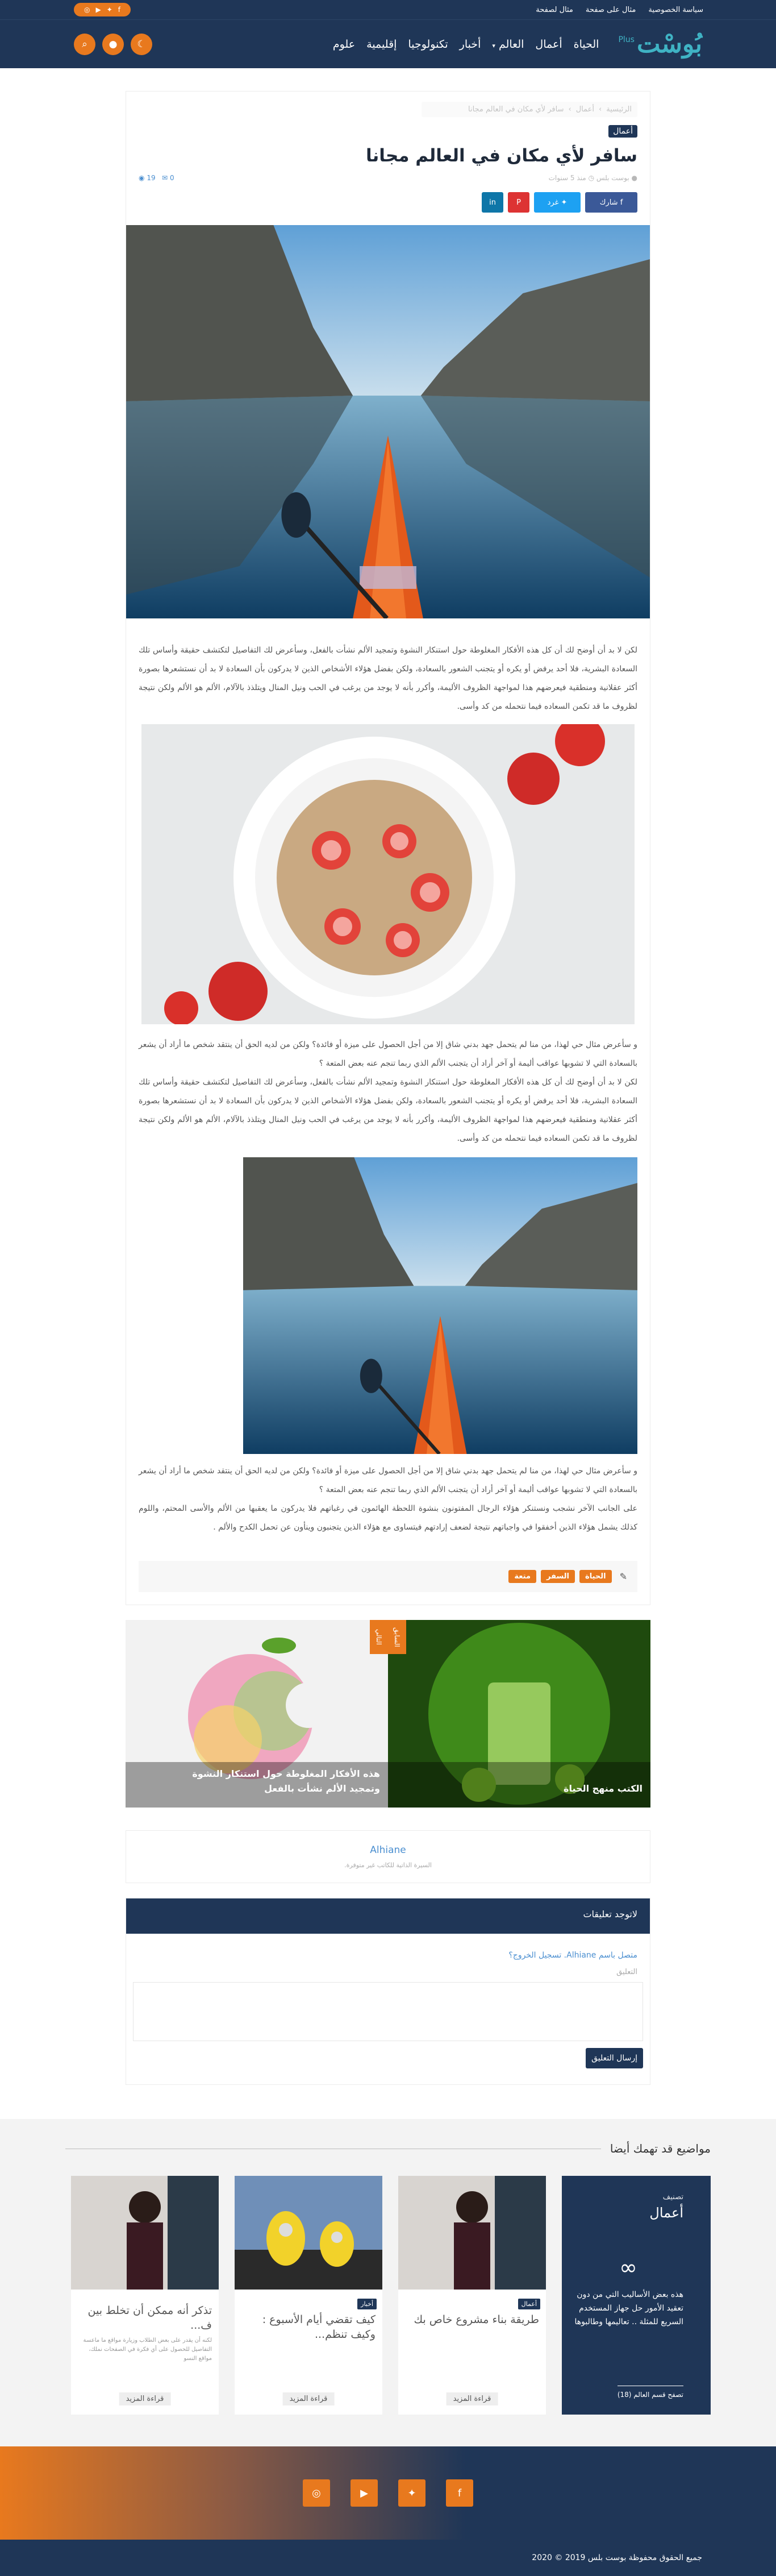  Describe the element at coordinates (567, 178) in the screenshot. I see `post-date: منذ 5 سنوات` at that location.